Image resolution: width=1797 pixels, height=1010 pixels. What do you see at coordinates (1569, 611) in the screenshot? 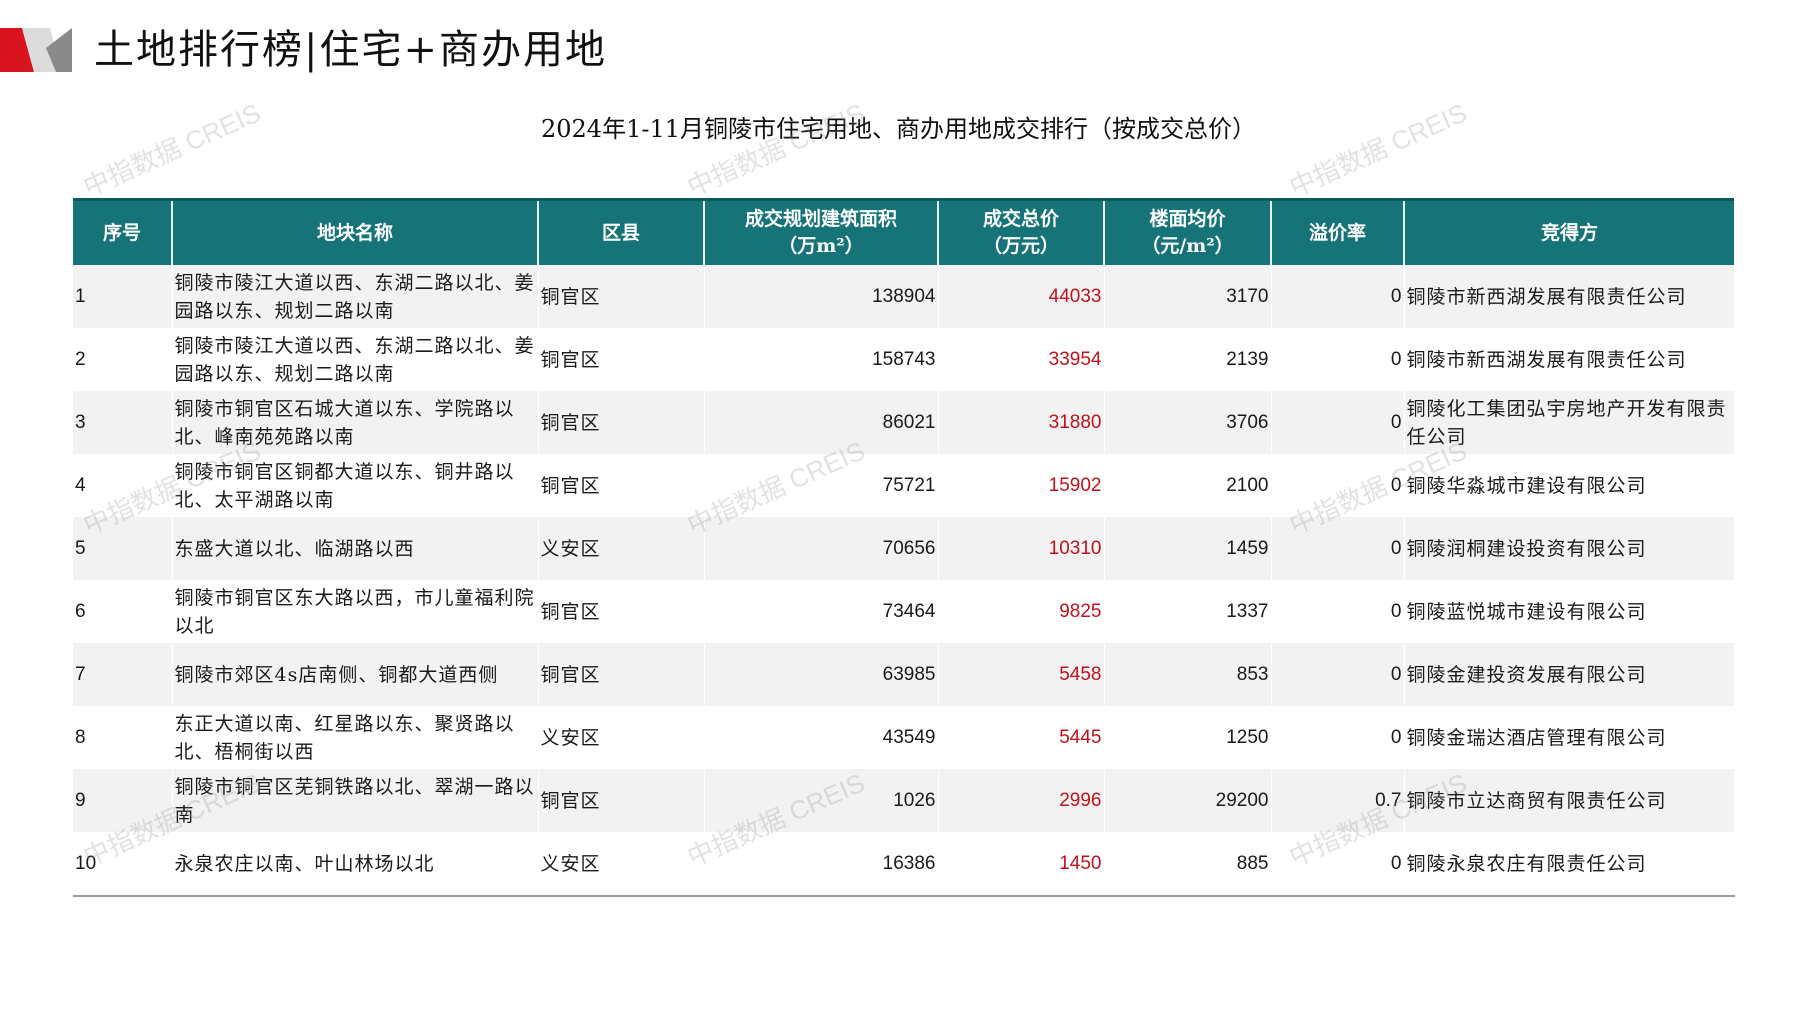
I see `buyer-cell: 铜陵蓝悦城市建设有限公司` at bounding box center [1569, 611].